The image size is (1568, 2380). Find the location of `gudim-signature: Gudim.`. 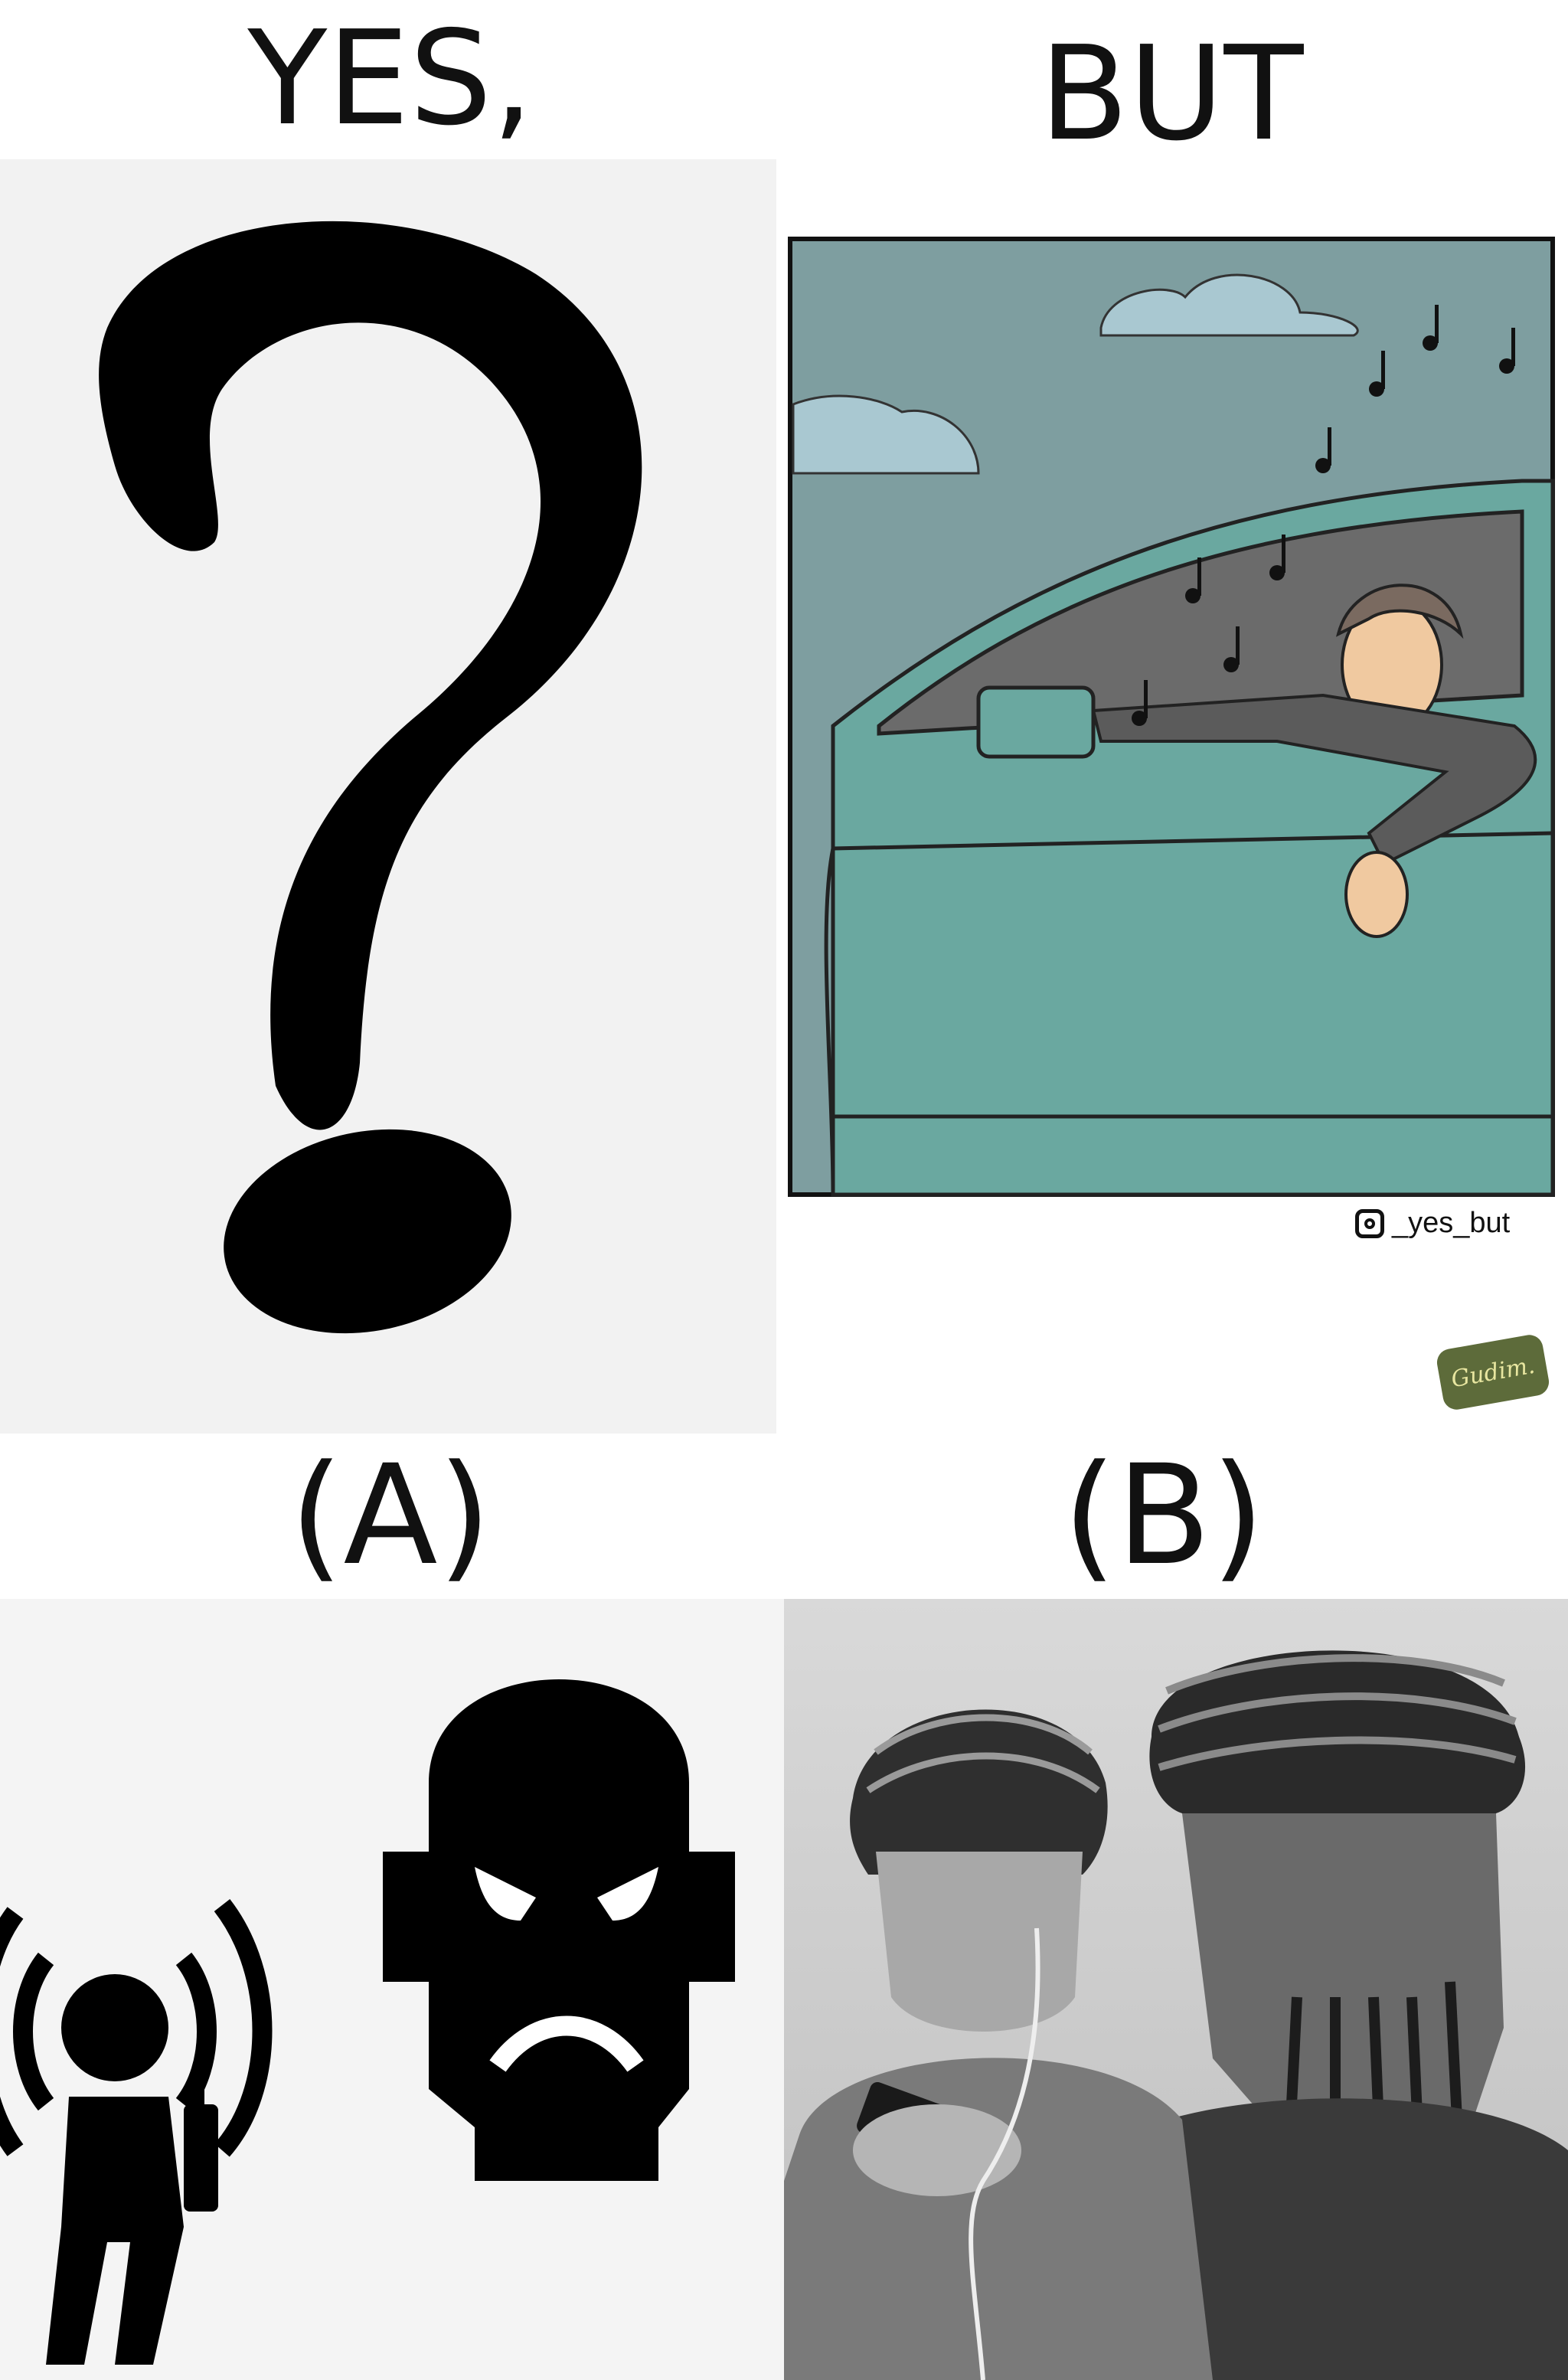

gudim-signature: Gudim. is located at coordinates (1493, 1372).